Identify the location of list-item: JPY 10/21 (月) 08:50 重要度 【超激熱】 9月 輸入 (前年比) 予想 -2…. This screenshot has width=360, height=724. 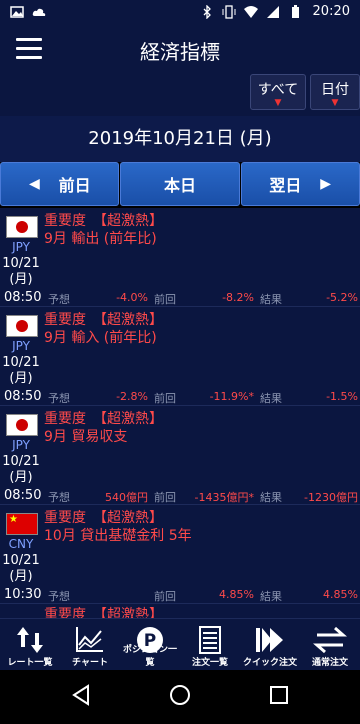
(180, 356).